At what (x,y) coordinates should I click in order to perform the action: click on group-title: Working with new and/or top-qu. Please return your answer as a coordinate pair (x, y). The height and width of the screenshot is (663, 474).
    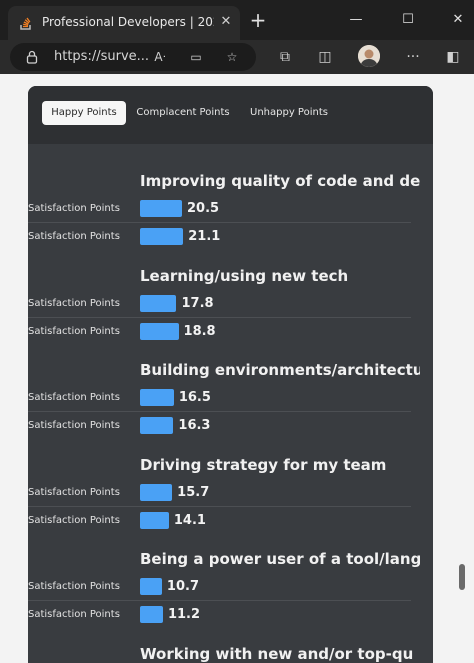
    Looking at the image, I should click on (277, 653).